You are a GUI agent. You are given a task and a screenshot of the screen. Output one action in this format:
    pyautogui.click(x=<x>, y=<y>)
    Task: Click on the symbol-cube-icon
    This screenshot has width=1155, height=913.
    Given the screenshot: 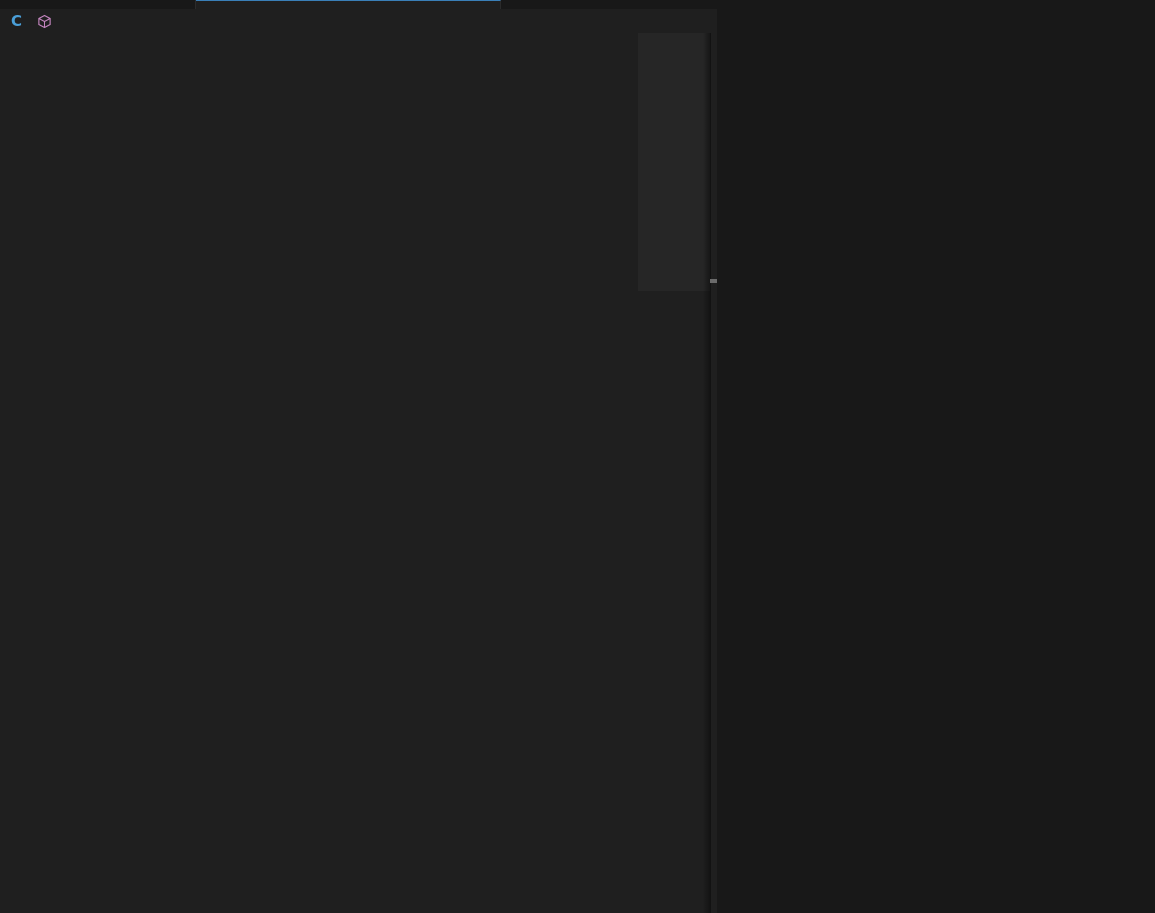 What is the action you would take?
    pyautogui.click(x=44, y=21)
    